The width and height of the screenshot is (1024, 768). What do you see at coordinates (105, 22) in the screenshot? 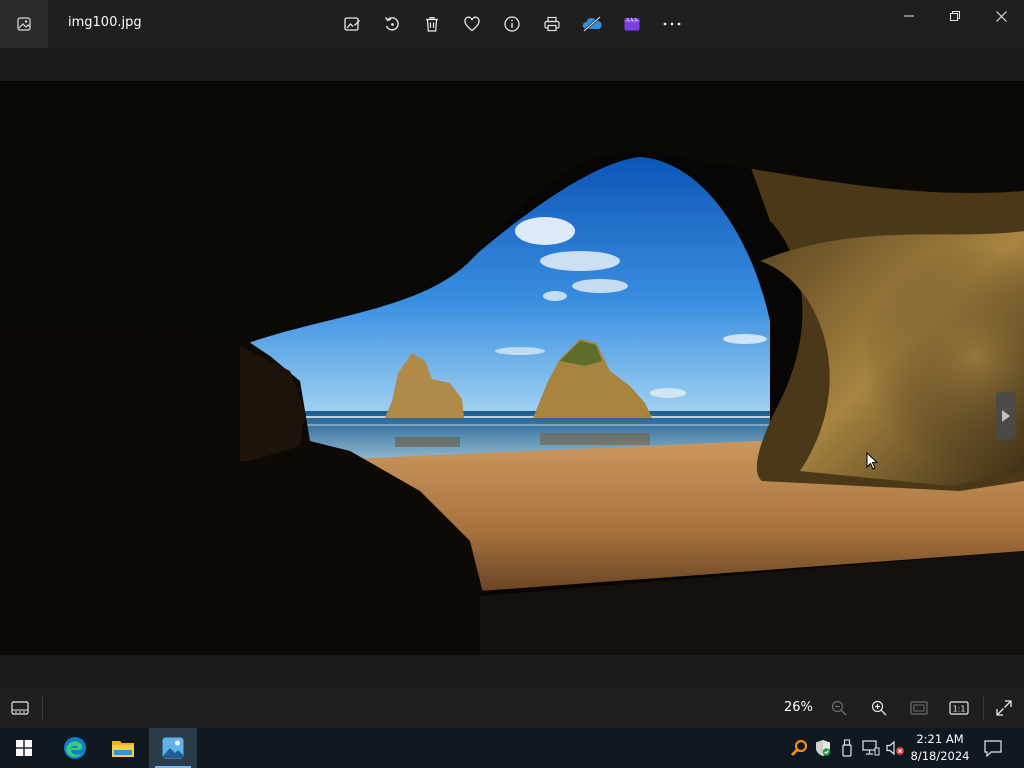
I see `file-name: img100.jpg` at bounding box center [105, 22].